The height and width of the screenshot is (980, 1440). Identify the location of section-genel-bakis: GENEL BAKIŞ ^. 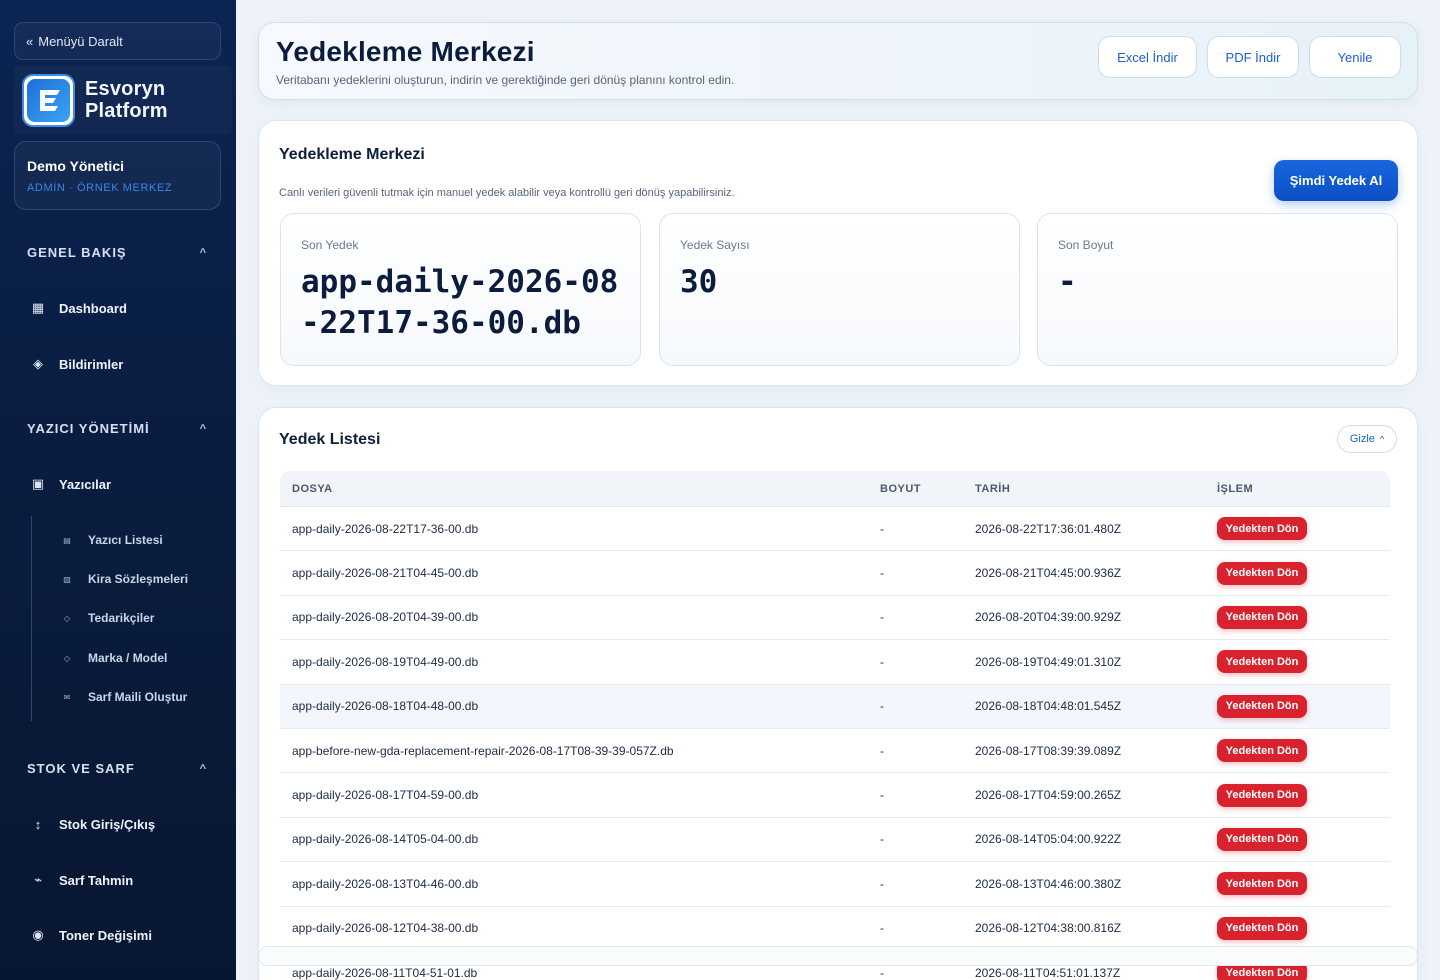
(122, 252).